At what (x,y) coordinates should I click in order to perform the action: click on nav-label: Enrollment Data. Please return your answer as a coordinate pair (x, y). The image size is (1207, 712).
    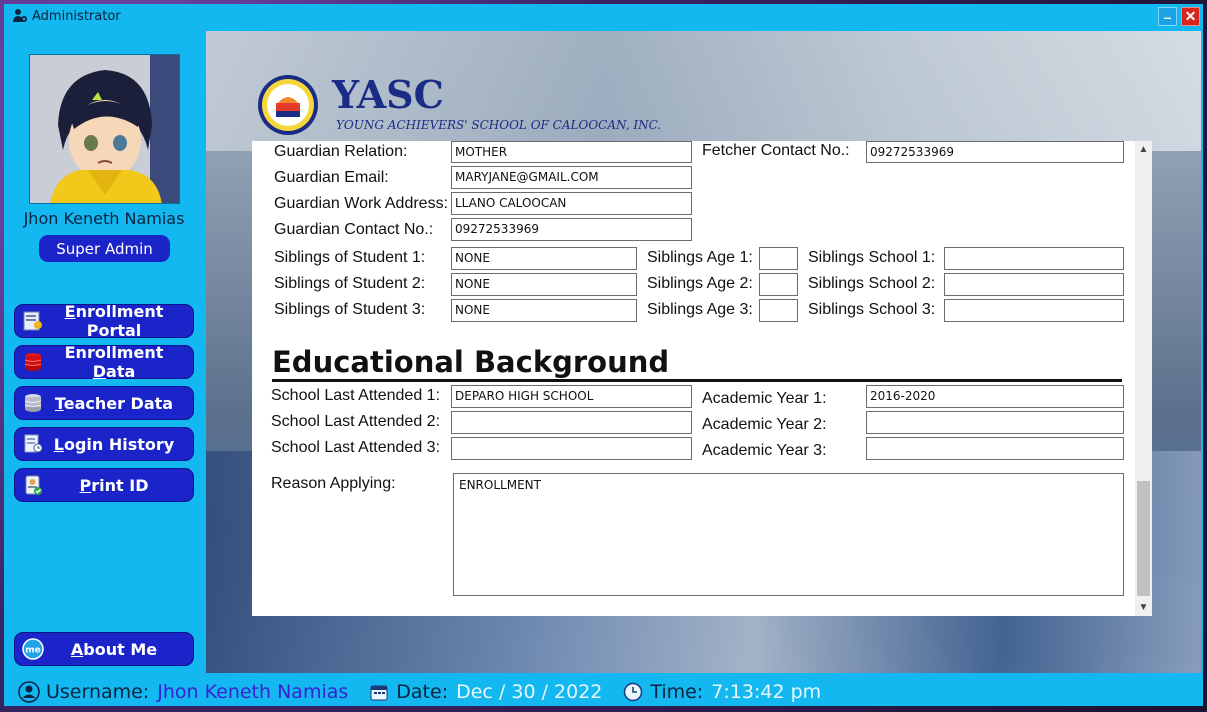
    Looking at the image, I should click on (114, 362).